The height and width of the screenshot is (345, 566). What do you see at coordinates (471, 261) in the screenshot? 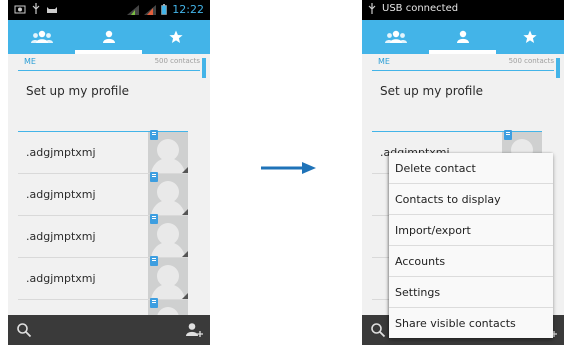
I see `menu-item-accounts: Accounts` at bounding box center [471, 261].